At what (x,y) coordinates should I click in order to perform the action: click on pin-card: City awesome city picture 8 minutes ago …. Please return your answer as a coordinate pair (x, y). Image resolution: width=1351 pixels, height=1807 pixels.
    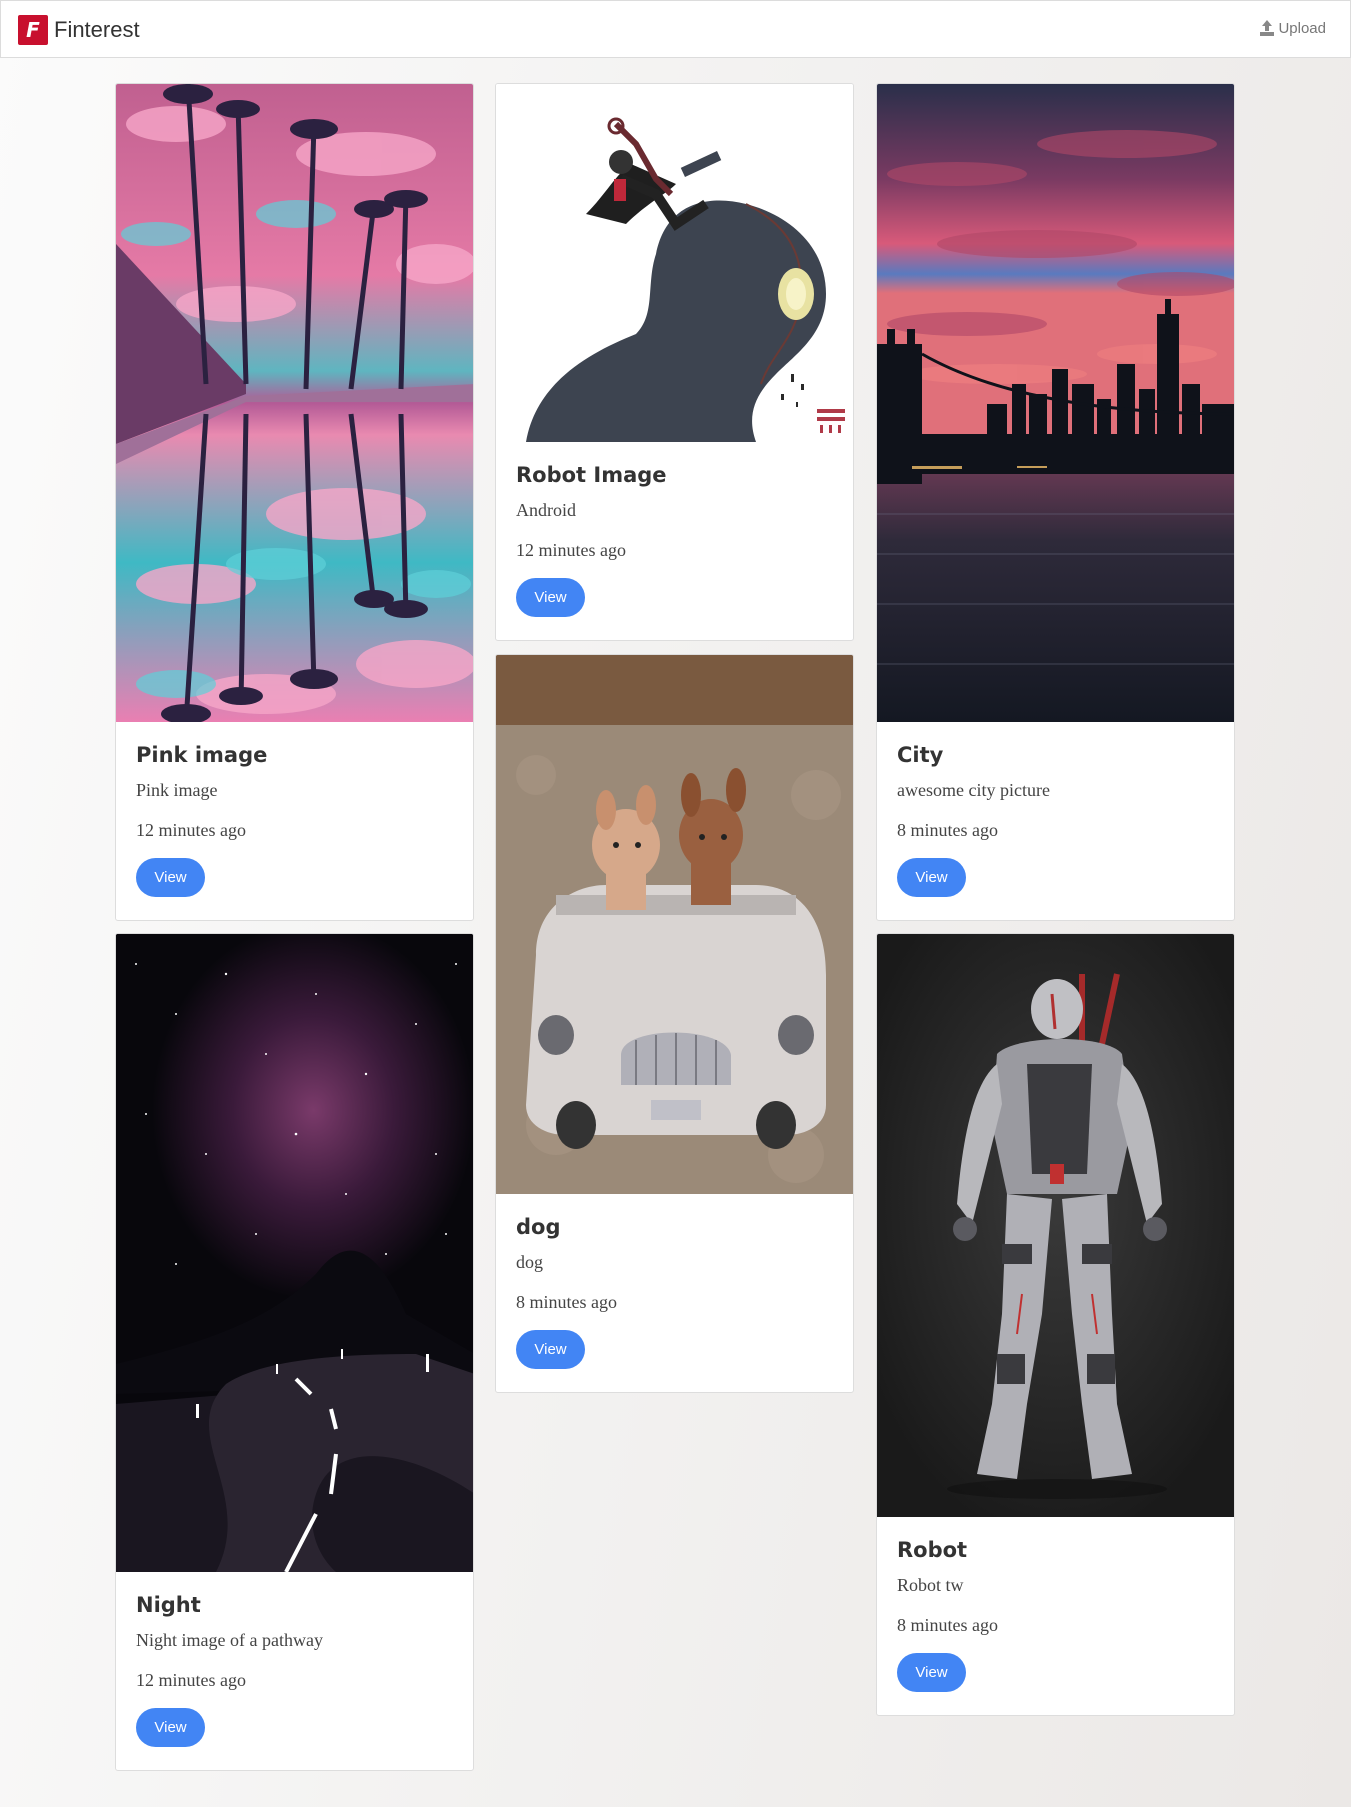
    Looking at the image, I should click on (1055, 502).